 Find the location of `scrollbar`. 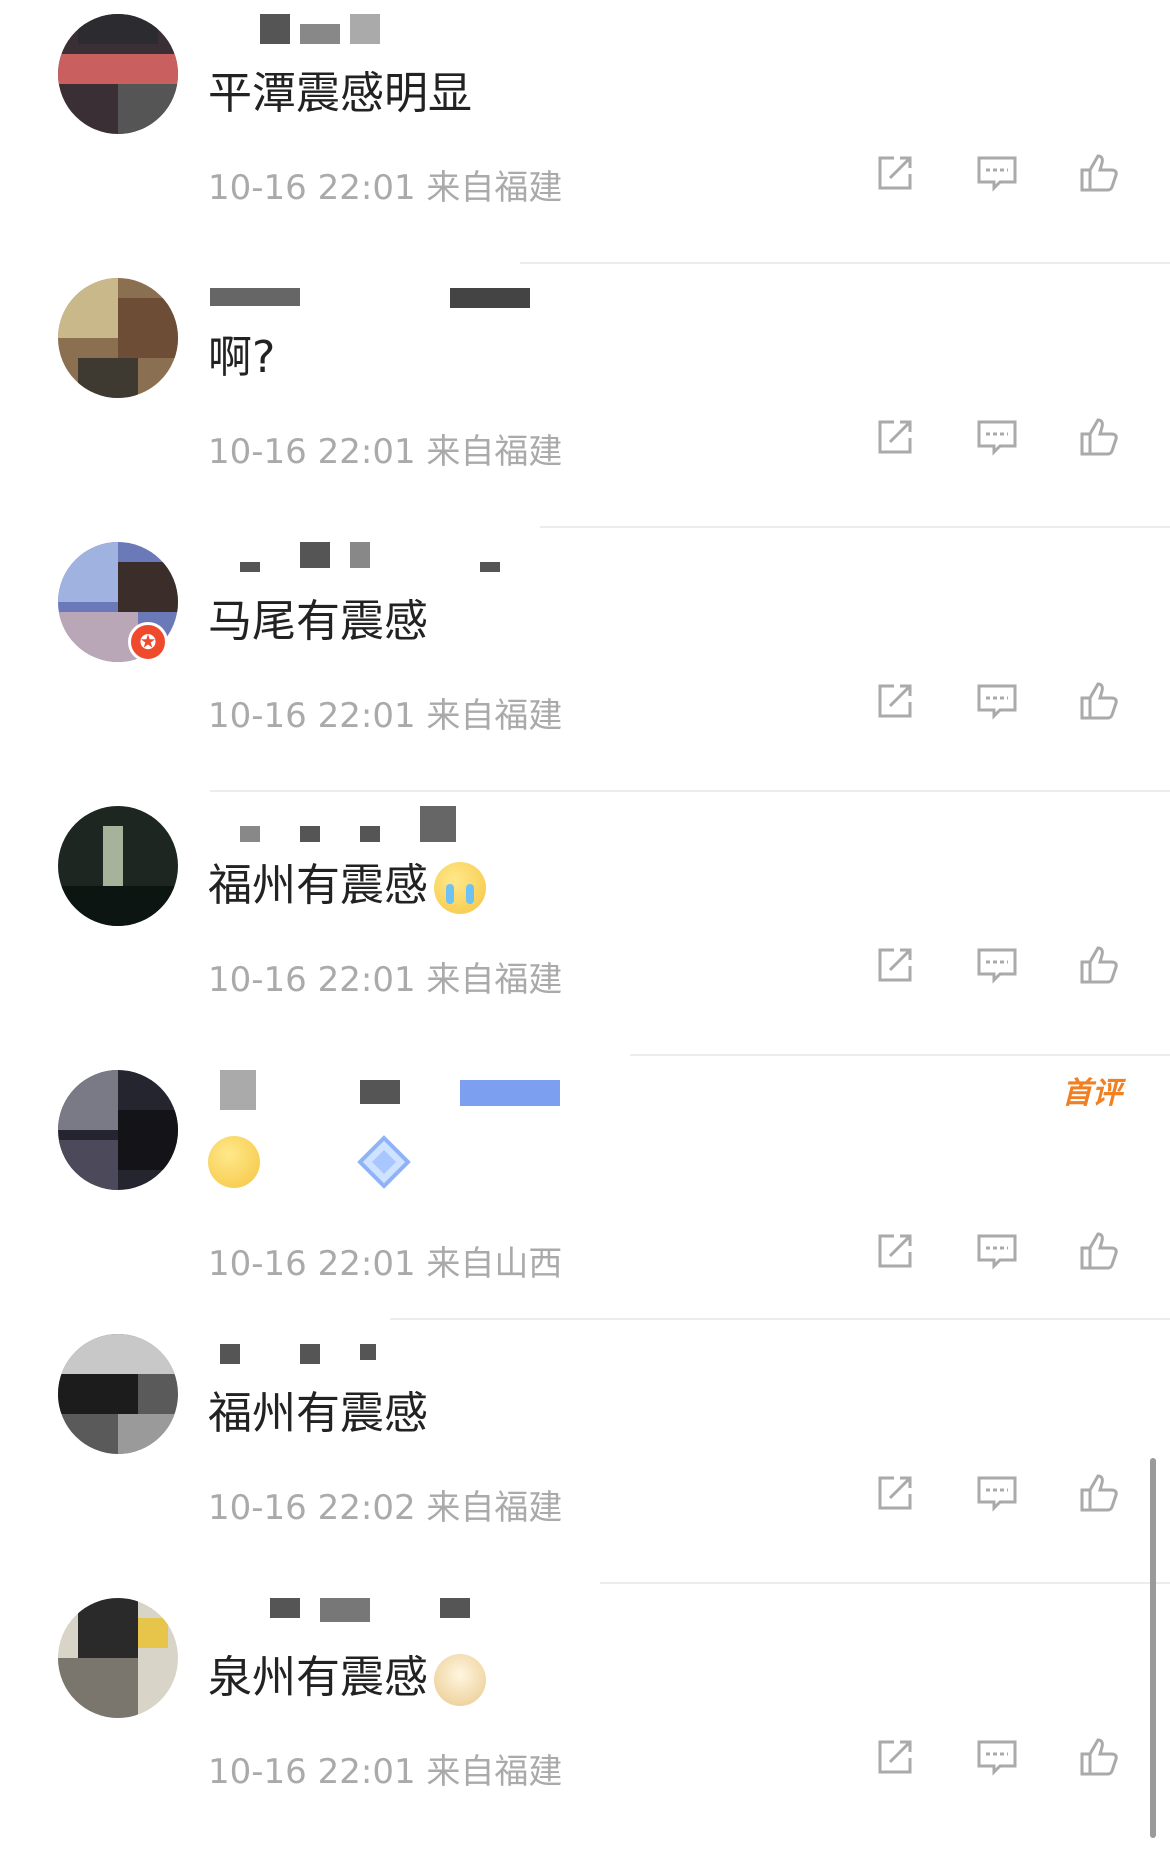

scrollbar is located at coordinates (1153, 1648).